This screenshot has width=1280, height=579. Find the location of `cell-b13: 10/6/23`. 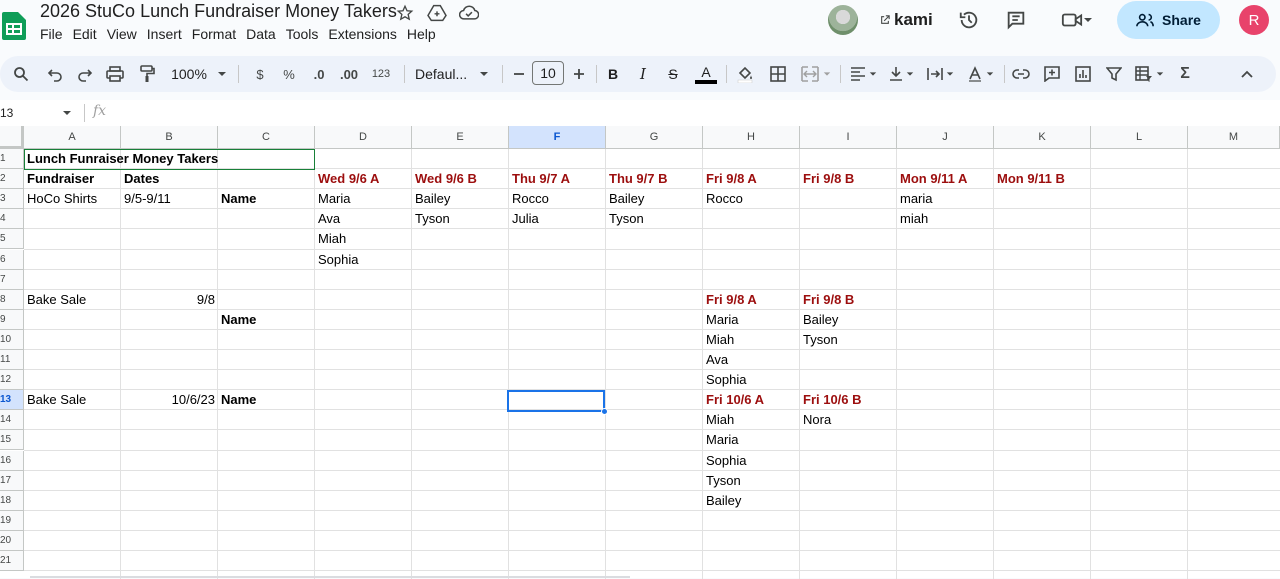

cell-b13: 10/6/23 is located at coordinates (169, 400).